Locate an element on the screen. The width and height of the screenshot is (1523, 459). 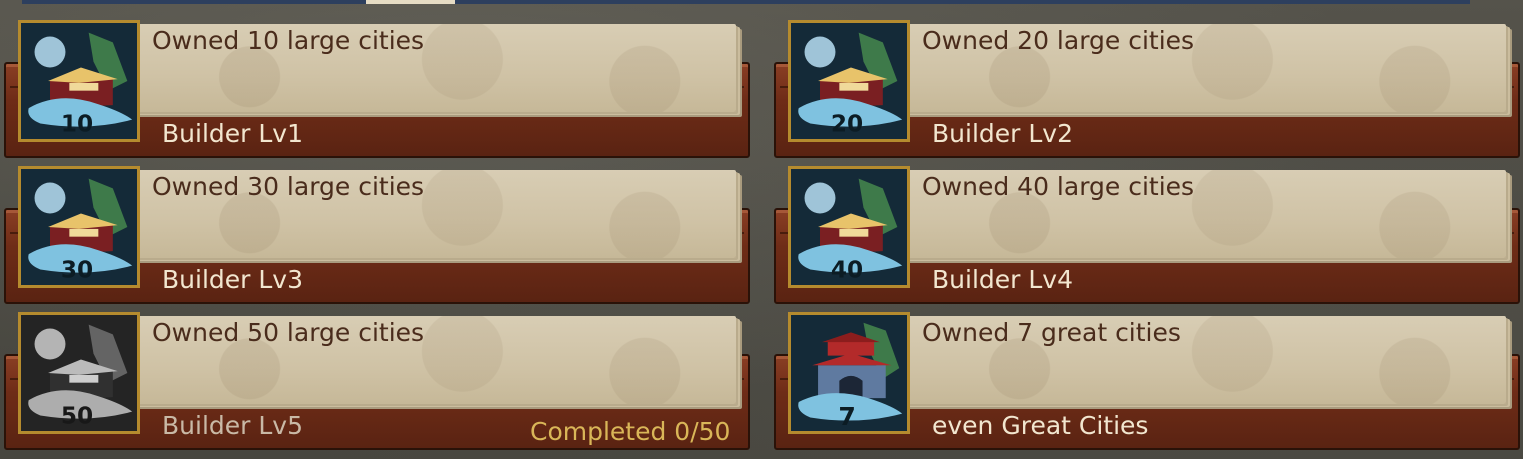
palace-cloud-icon: 20 is located at coordinates (849, 81).